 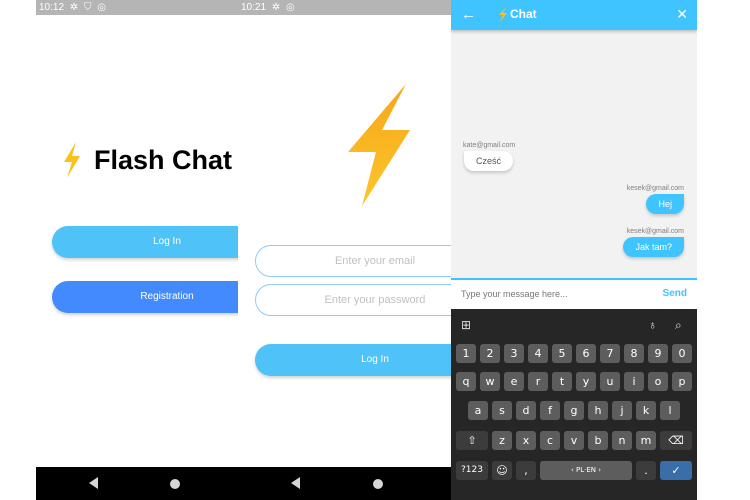 I want to click on apps-grid-icon: ⊞, so click(x=466, y=325).